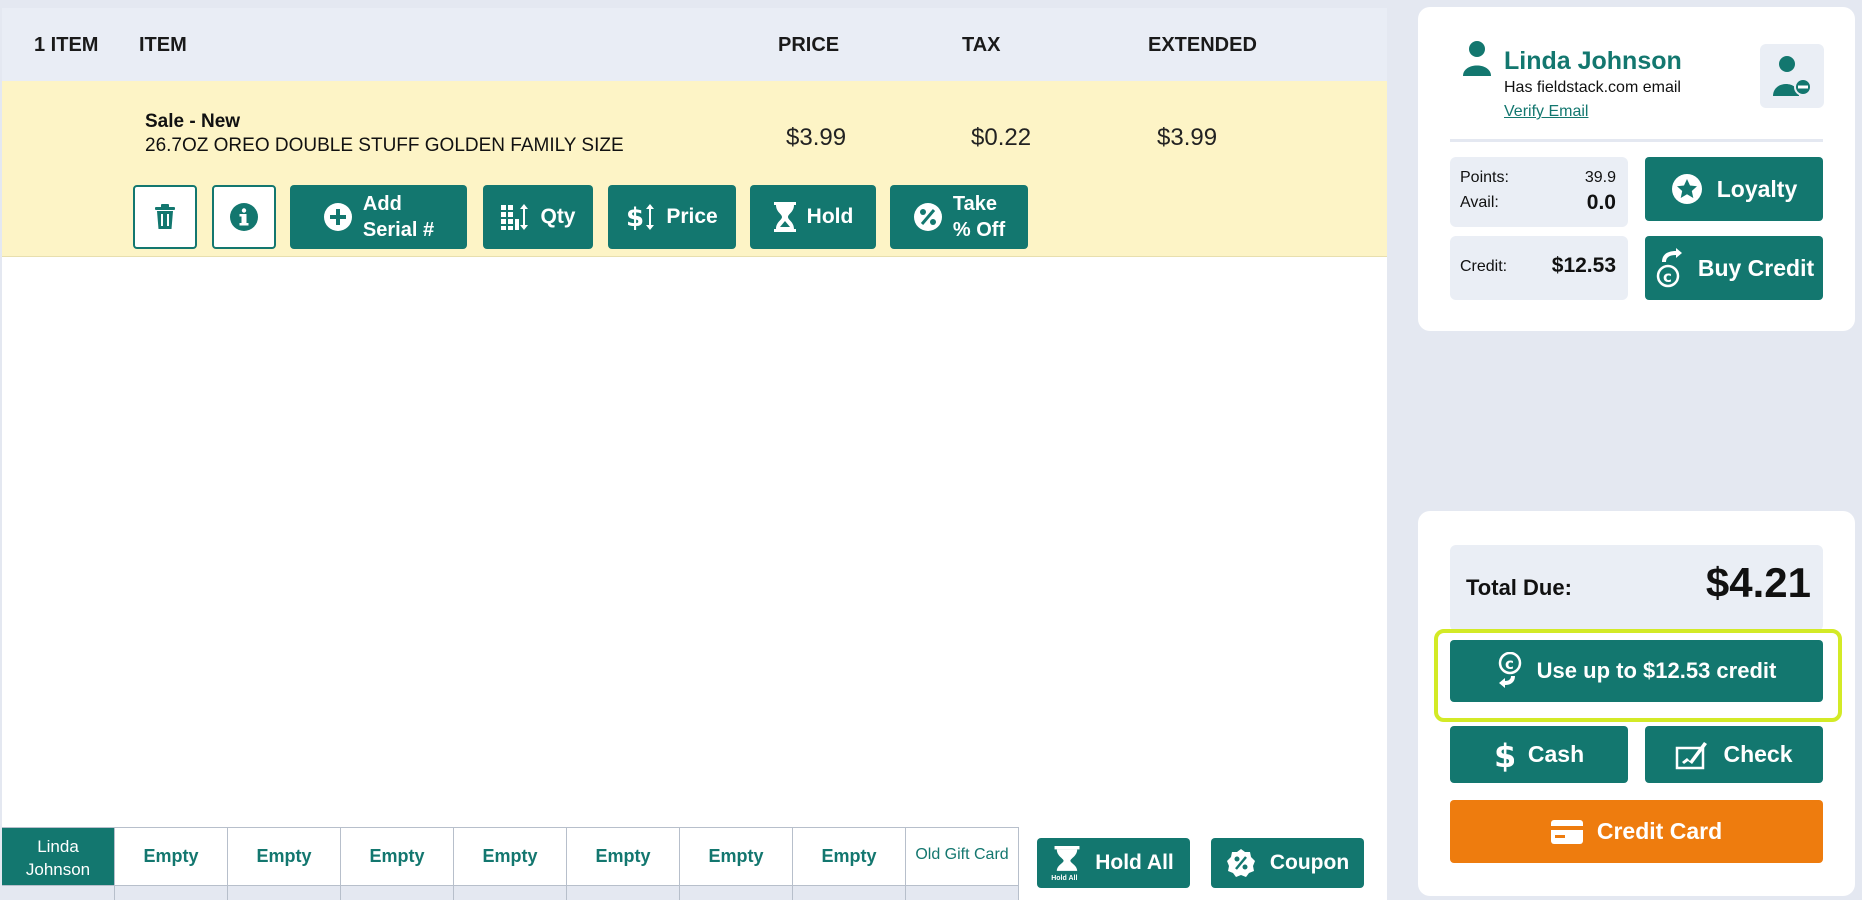  I want to click on hold-all-button: Hold All Hold All, so click(1113, 863).